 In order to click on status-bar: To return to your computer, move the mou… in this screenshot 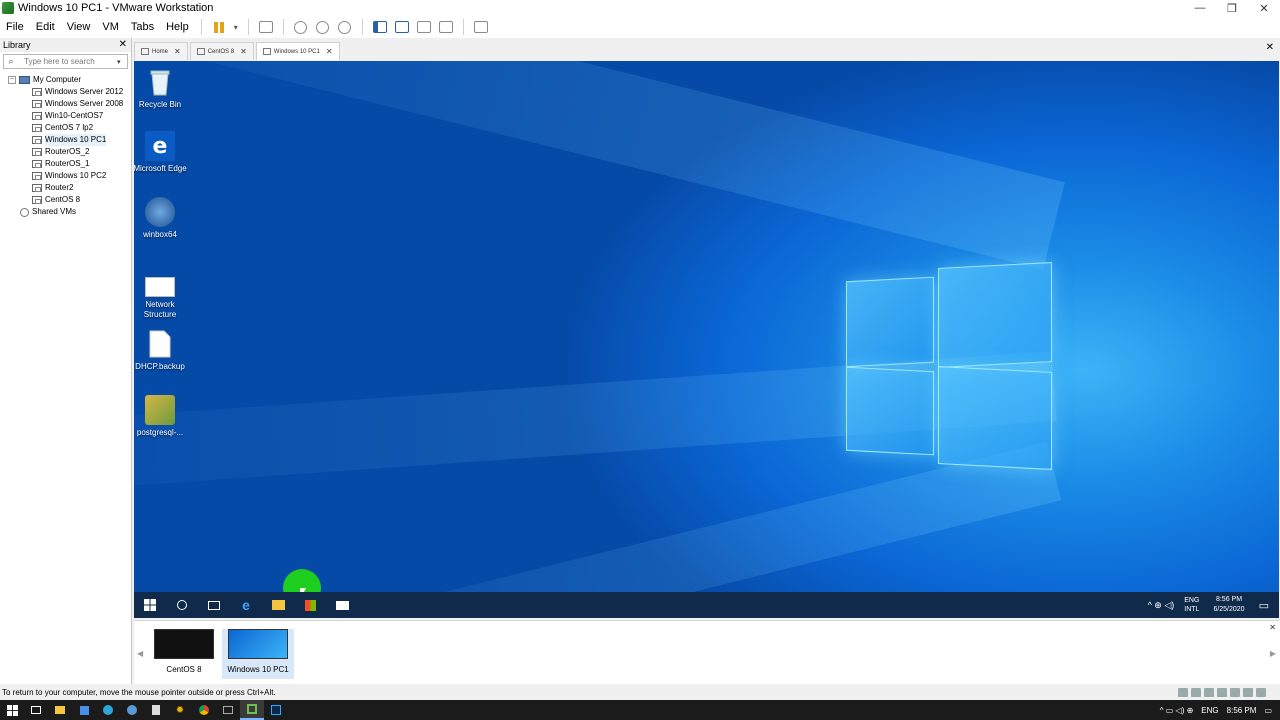, I will do `click(640, 693)`.